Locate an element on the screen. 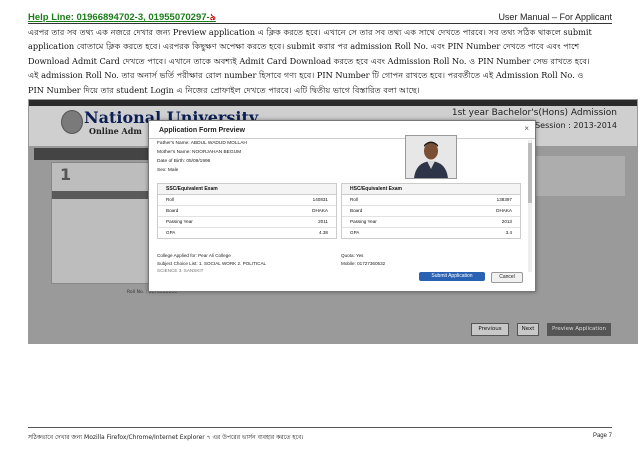  next-button: Next is located at coordinates (528, 329).